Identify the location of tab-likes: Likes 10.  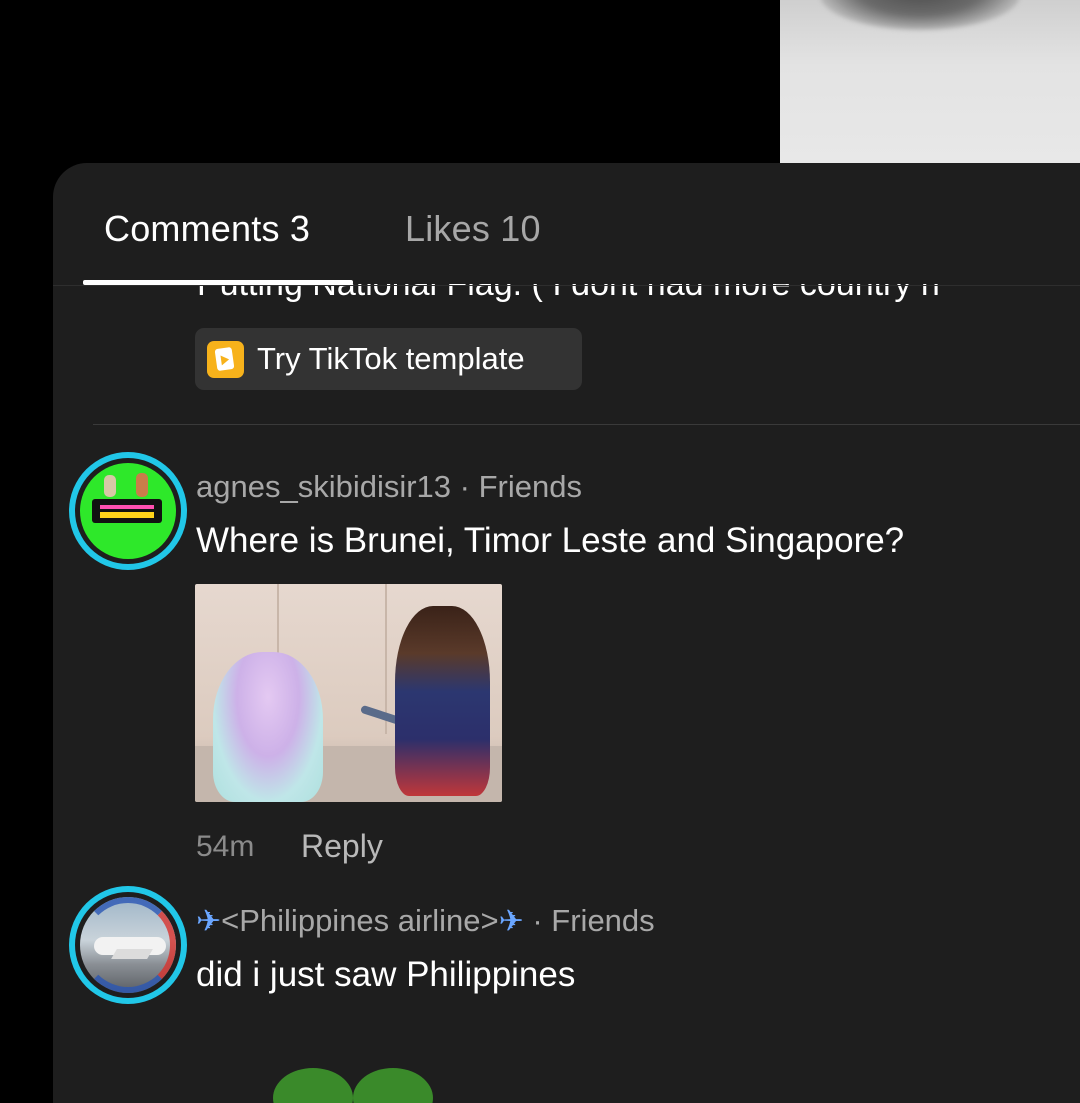
(473, 229).